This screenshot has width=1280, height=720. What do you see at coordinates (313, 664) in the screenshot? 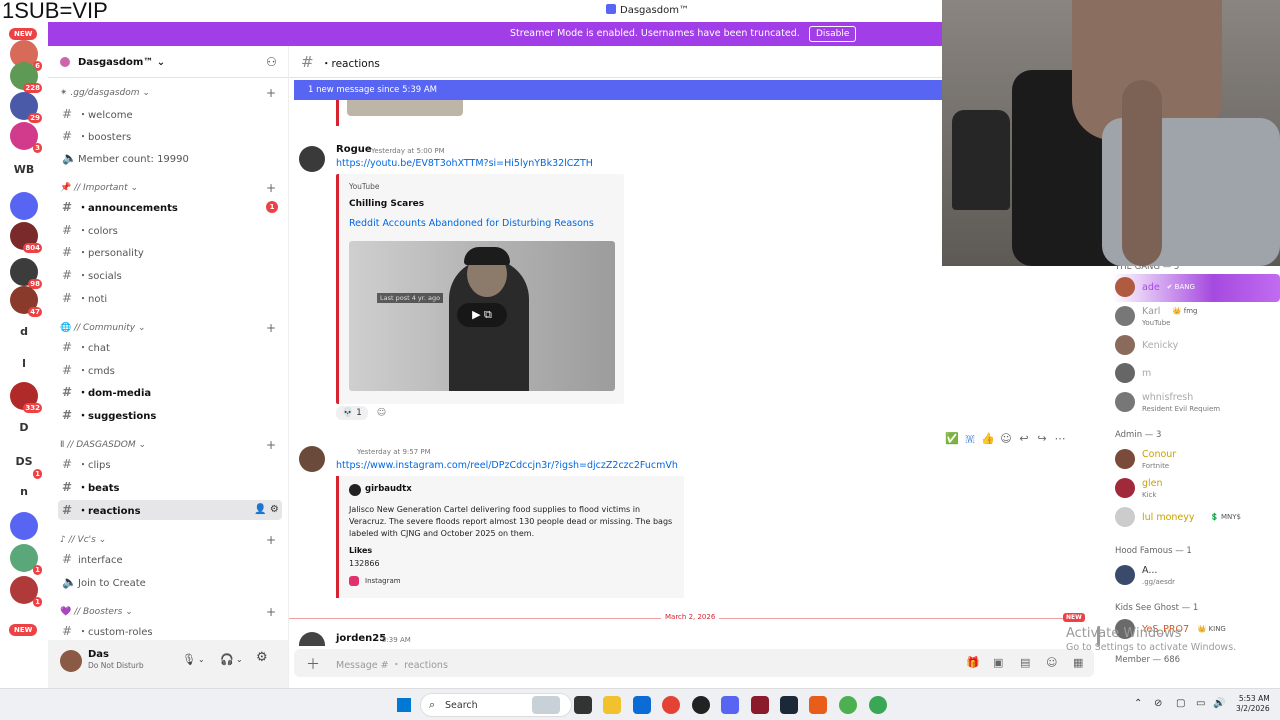
I see `attach-plus-icon: ＋` at bounding box center [313, 664].